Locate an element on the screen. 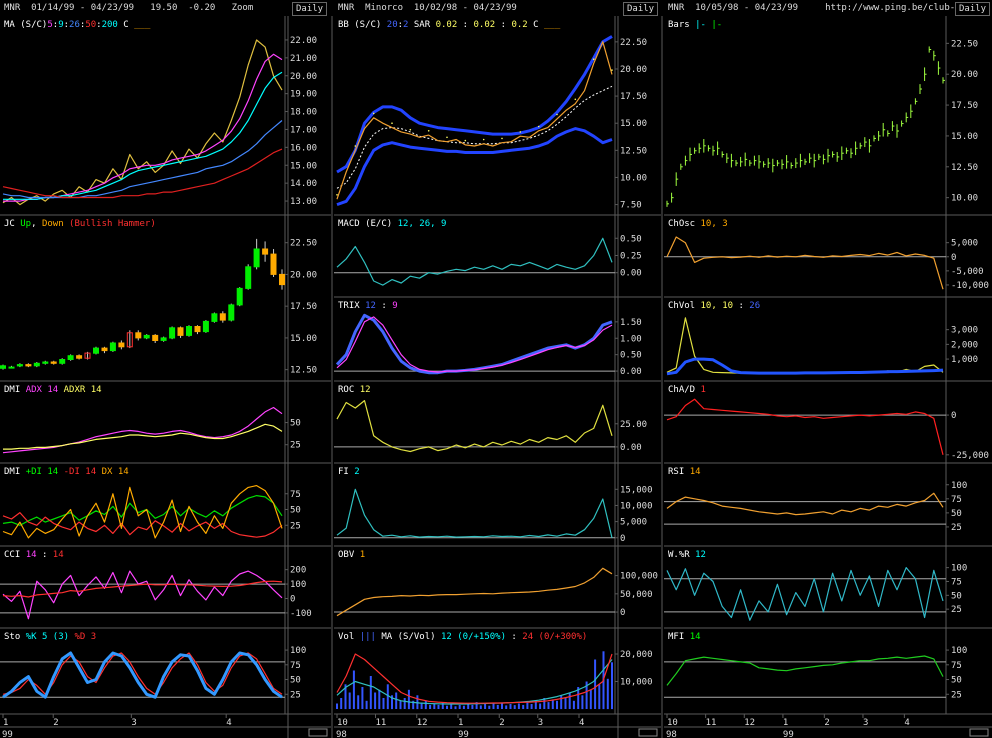  panel-2-3: ChA/D 1 0 -25,000 is located at coordinates (828, 422).